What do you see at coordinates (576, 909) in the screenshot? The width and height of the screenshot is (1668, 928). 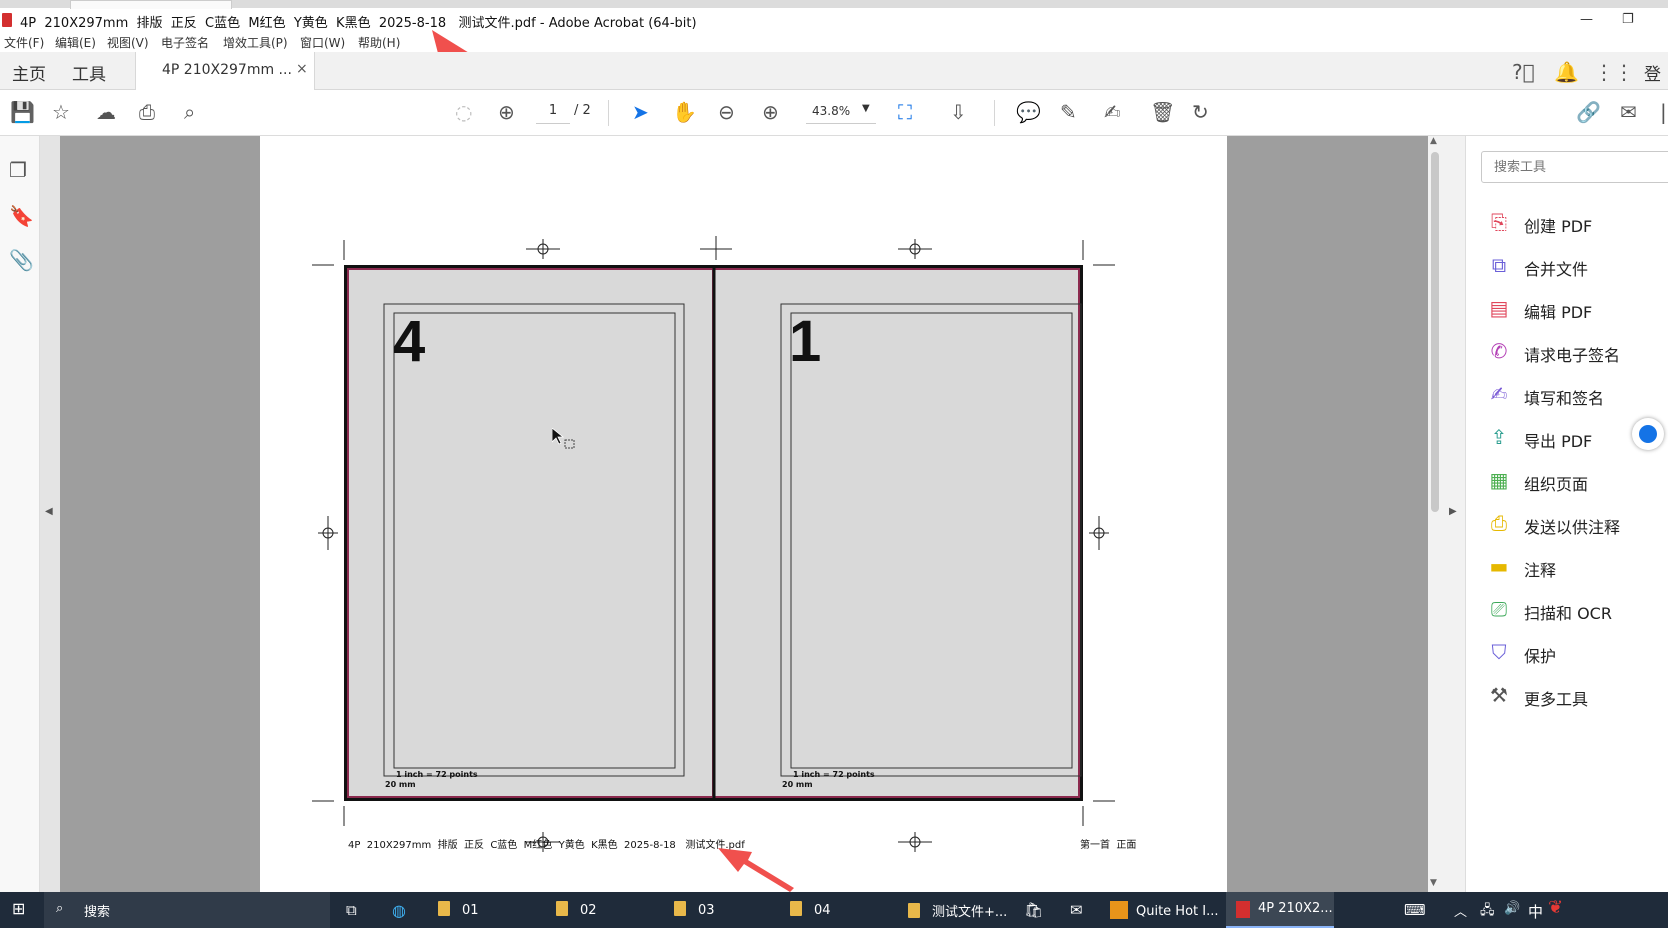 I see `taskbar-folder-02: 02` at bounding box center [576, 909].